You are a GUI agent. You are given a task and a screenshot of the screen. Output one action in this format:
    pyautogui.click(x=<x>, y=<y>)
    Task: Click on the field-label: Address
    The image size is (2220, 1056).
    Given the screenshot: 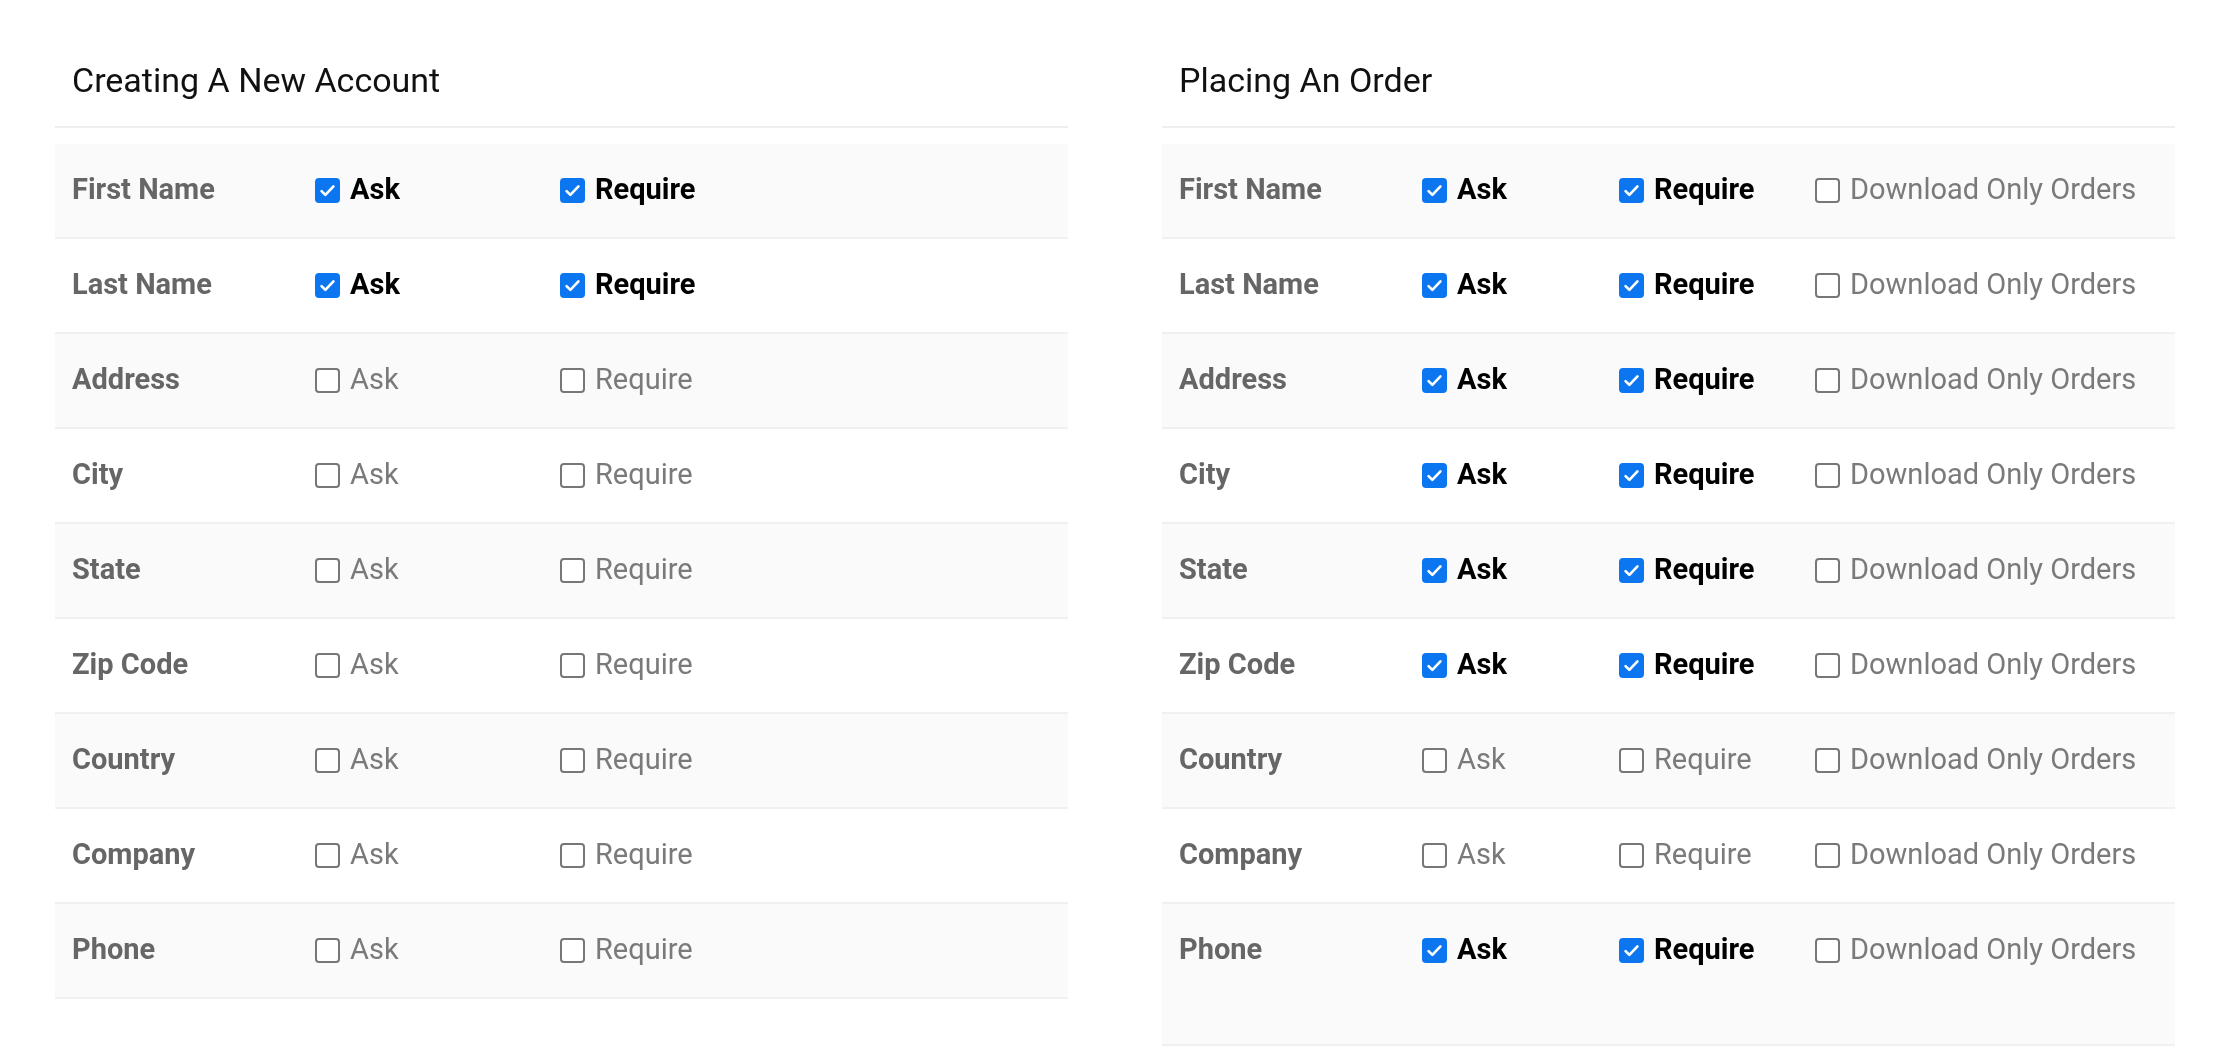 What is the action you would take?
    pyautogui.click(x=1233, y=380)
    